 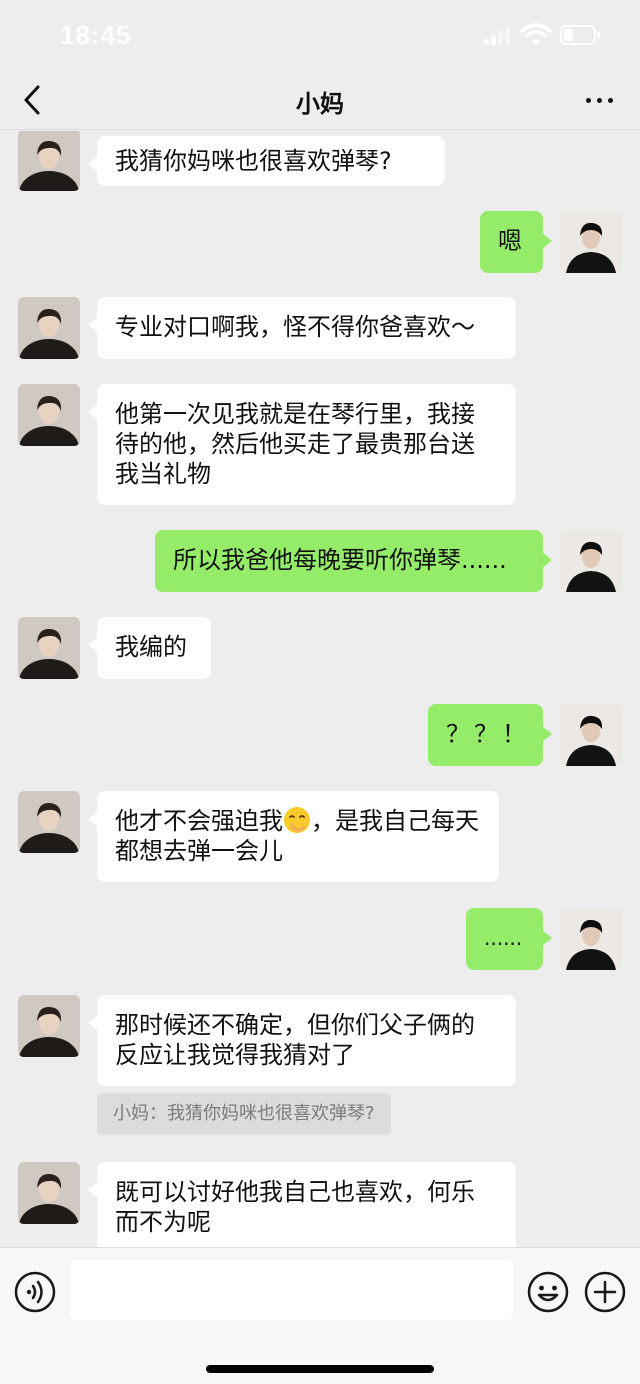 I want to click on message-bubble: 我编的, so click(x=149, y=648).